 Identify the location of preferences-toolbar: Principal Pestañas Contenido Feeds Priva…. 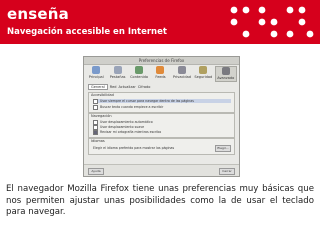
(161, 74).